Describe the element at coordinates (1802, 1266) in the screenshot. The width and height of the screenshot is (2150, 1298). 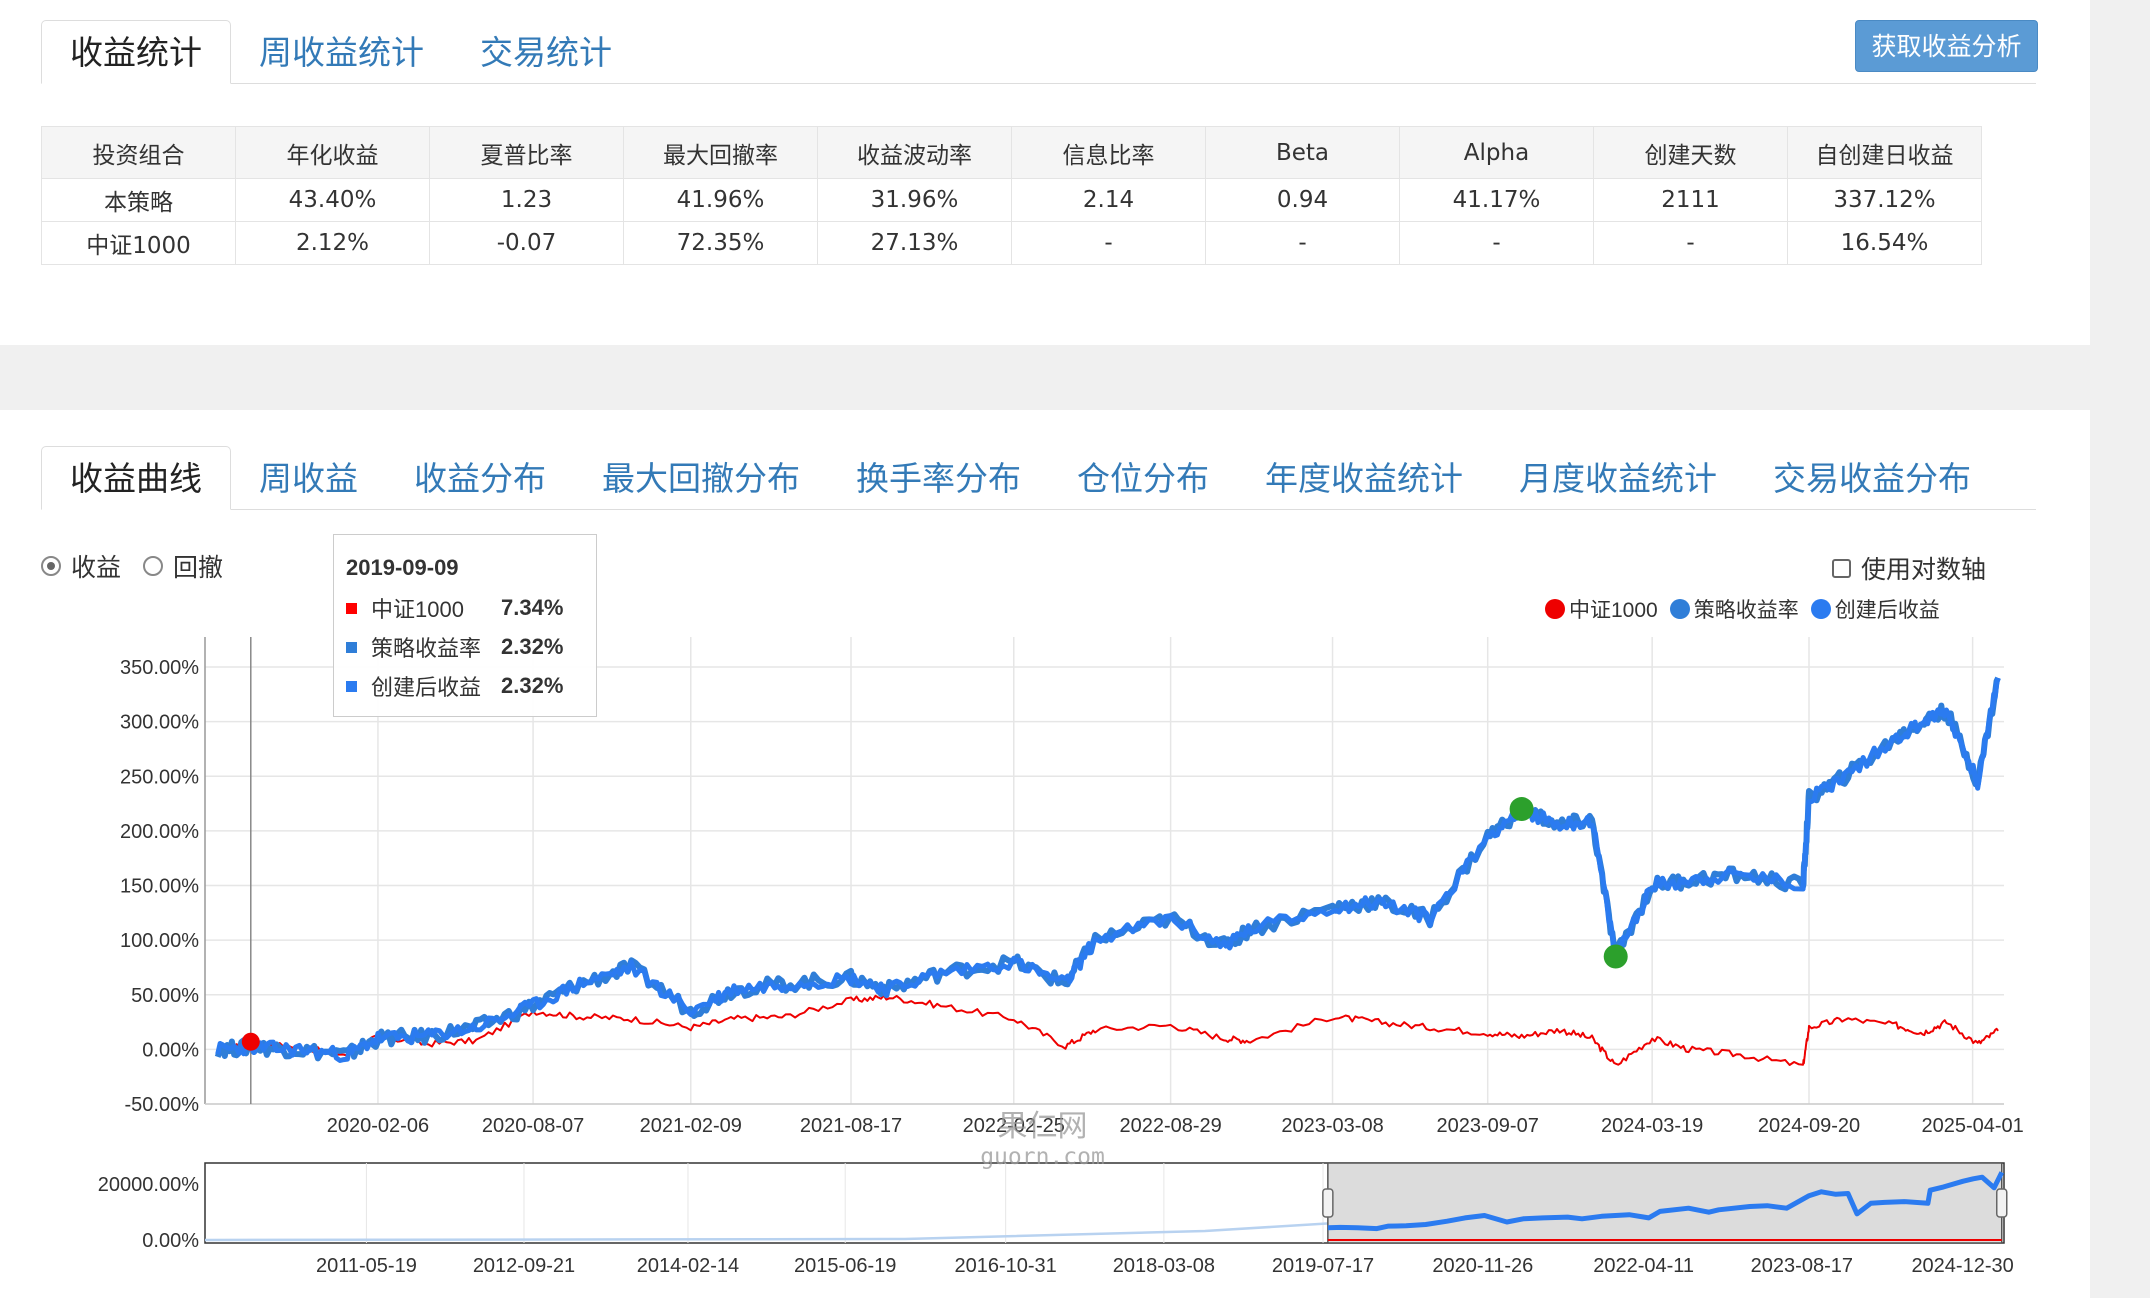
I see `navigator-x-tick-label: 2023-08-17` at that location.